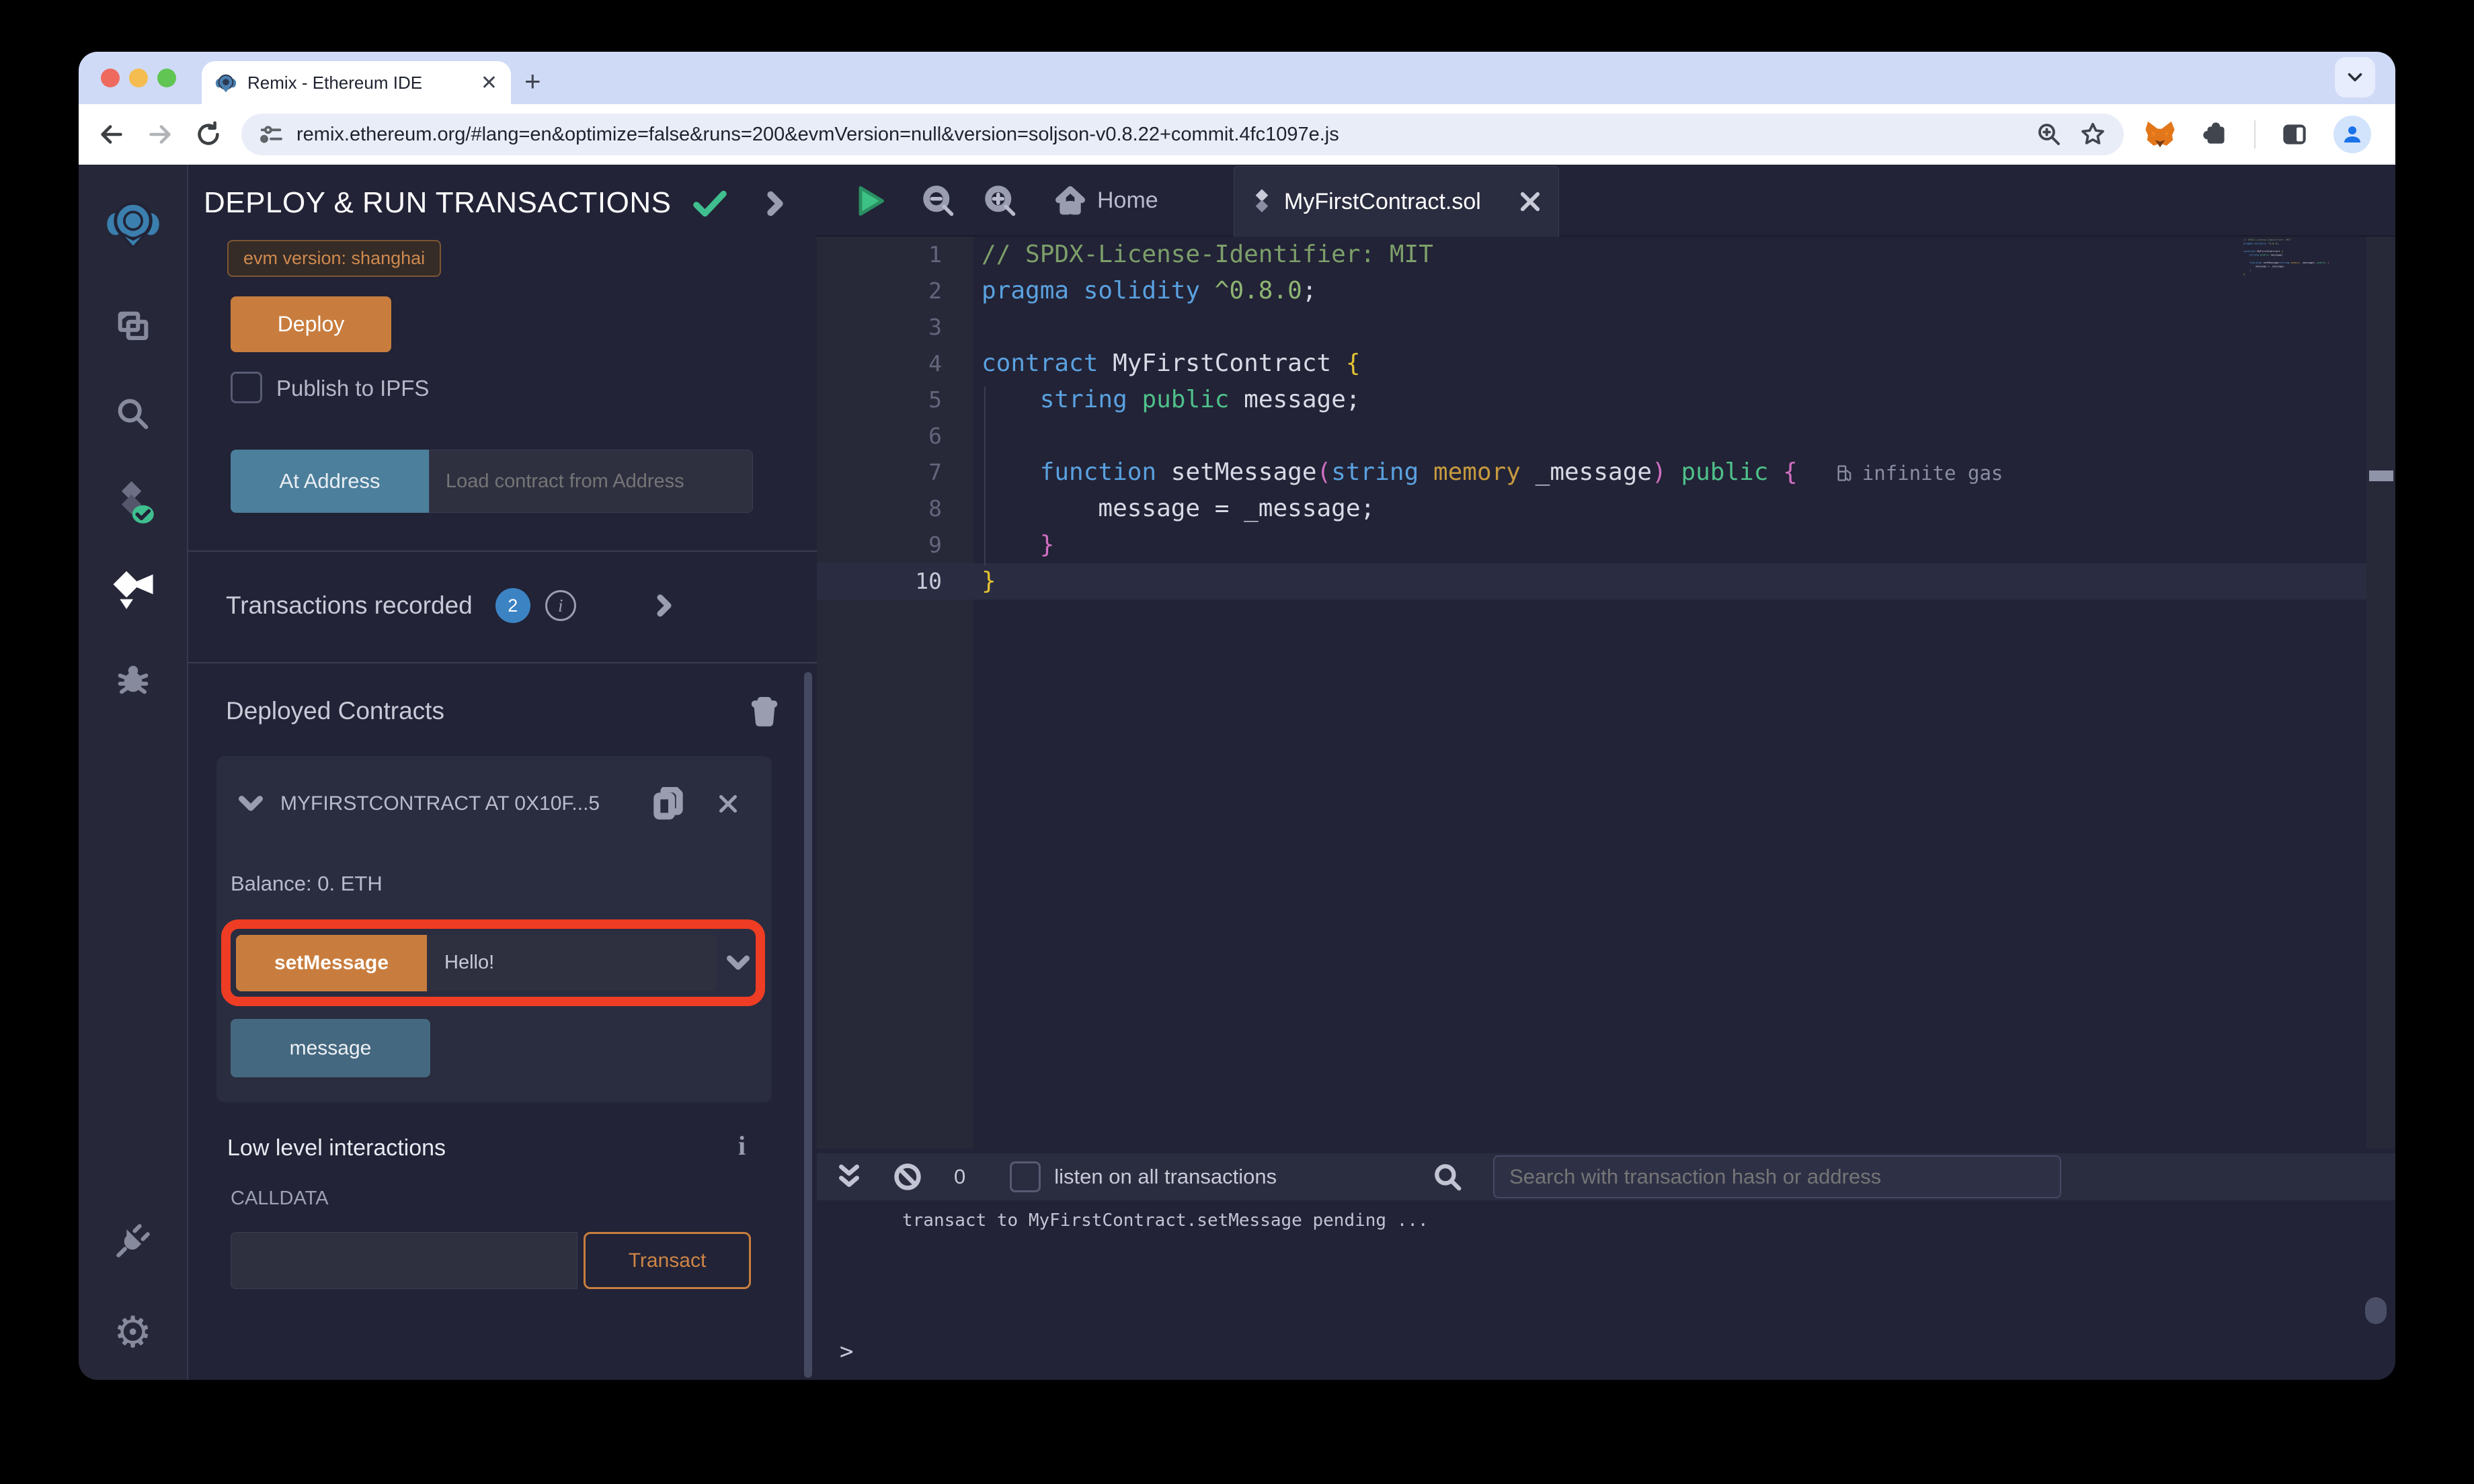  Describe the element at coordinates (1844, 473) in the screenshot. I see `gas-pump-icon` at that location.